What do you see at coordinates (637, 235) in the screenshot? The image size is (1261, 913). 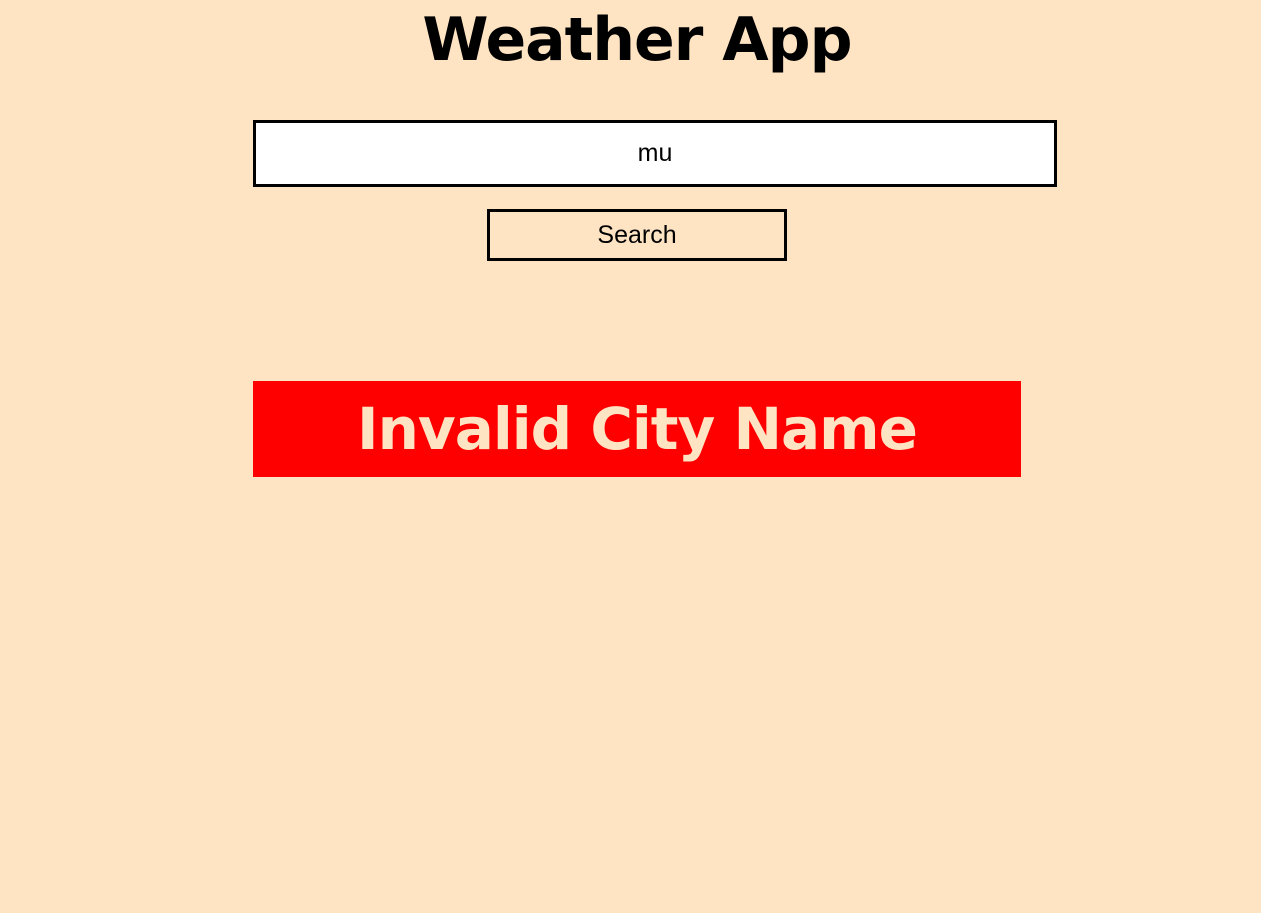 I see `search-button: Search` at bounding box center [637, 235].